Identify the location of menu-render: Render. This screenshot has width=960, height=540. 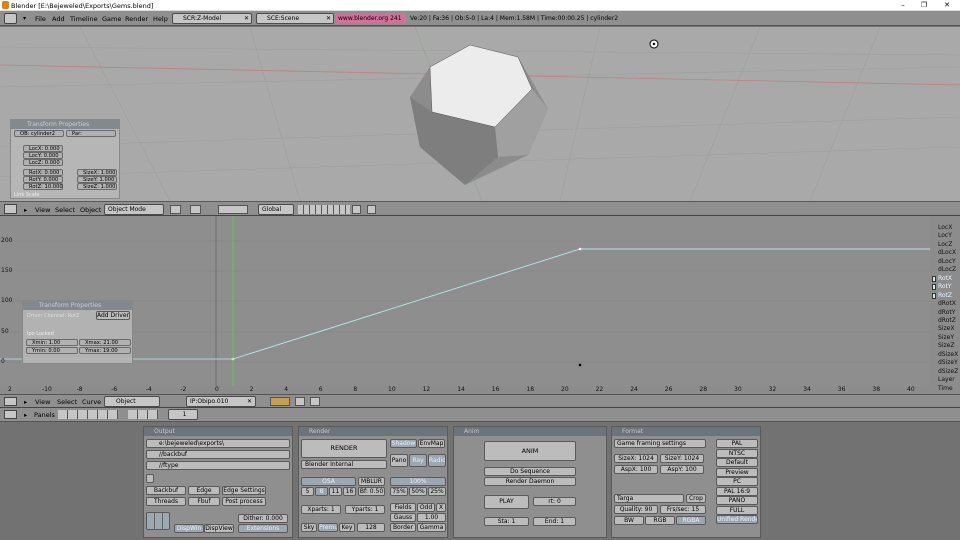
(136, 19).